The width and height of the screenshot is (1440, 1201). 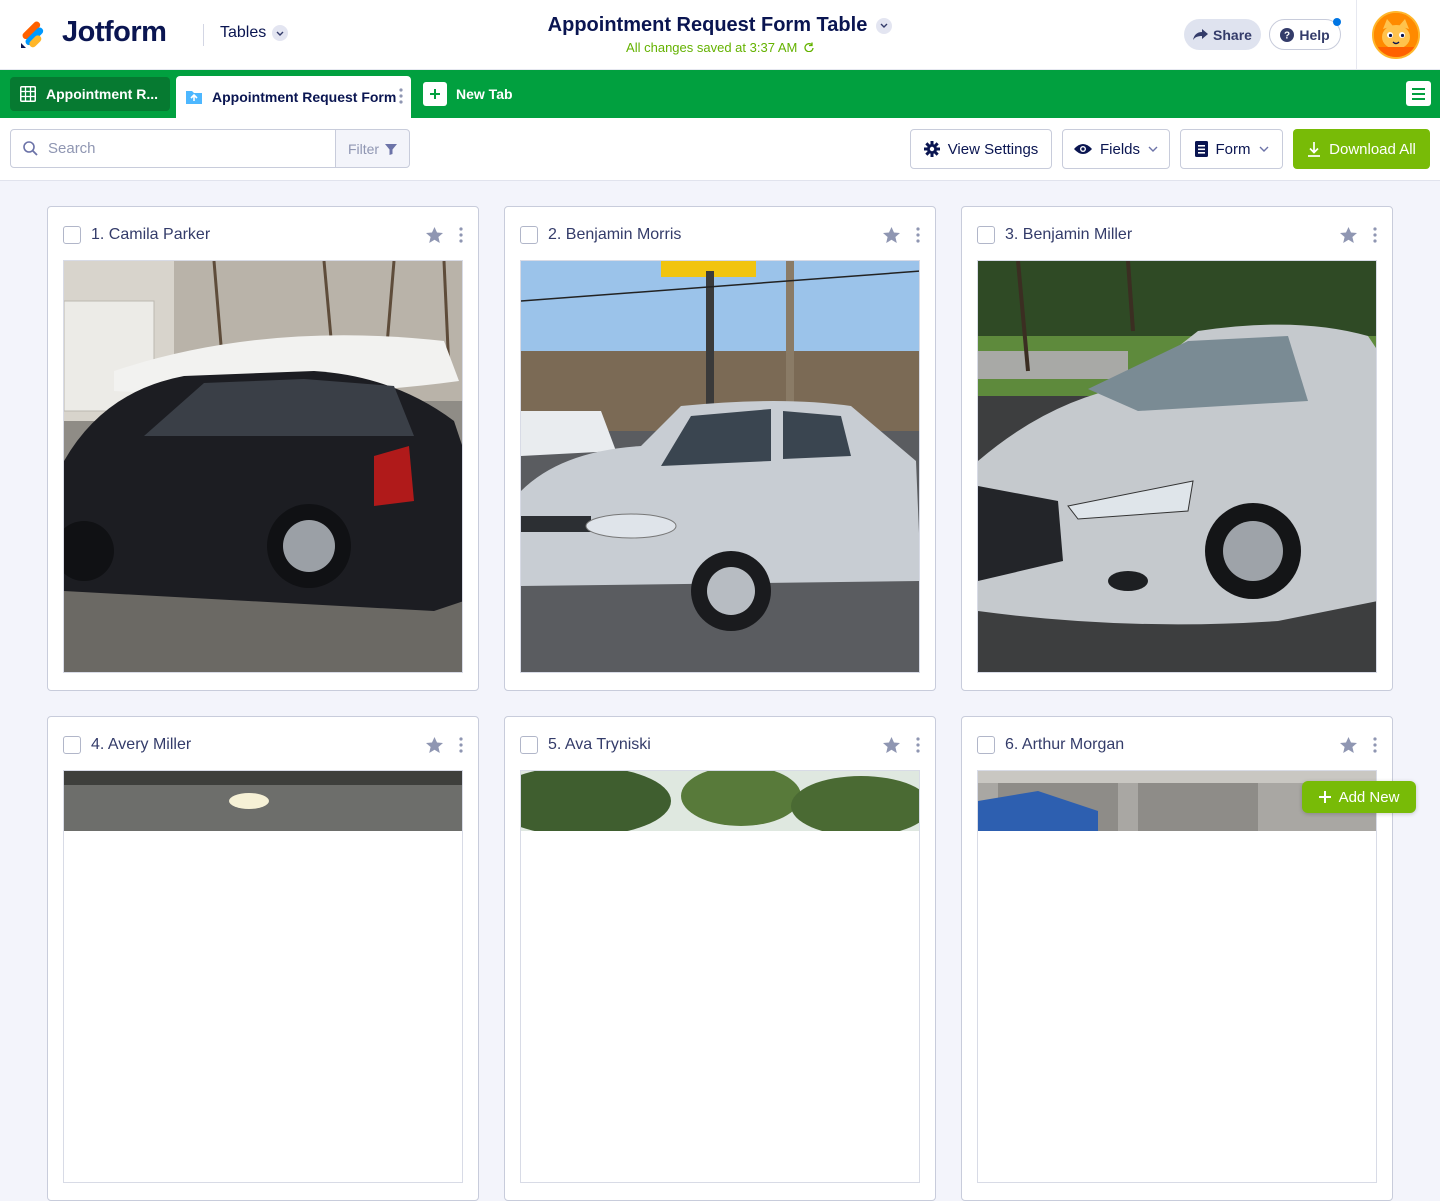 I want to click on fields-dropdown: Fields, so click(x=1116, y=149).